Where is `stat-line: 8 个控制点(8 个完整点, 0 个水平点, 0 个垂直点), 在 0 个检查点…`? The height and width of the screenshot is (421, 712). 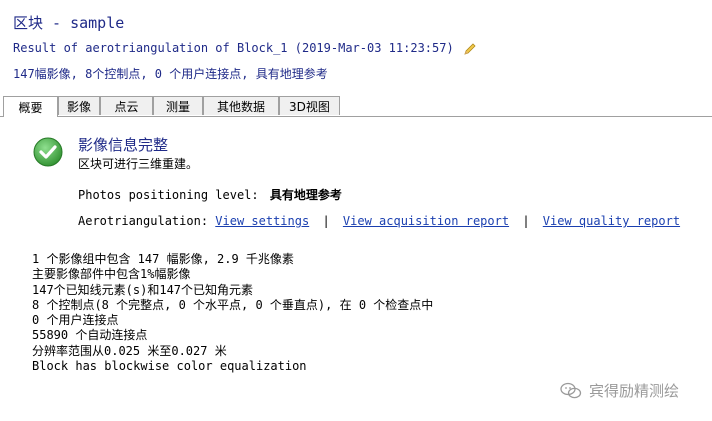
stat-line: 8 个控制点(8 个完整点, 0 个水平点, 0 个垂直点), 在 0 个检查点… is located at coordinates (233, 304).